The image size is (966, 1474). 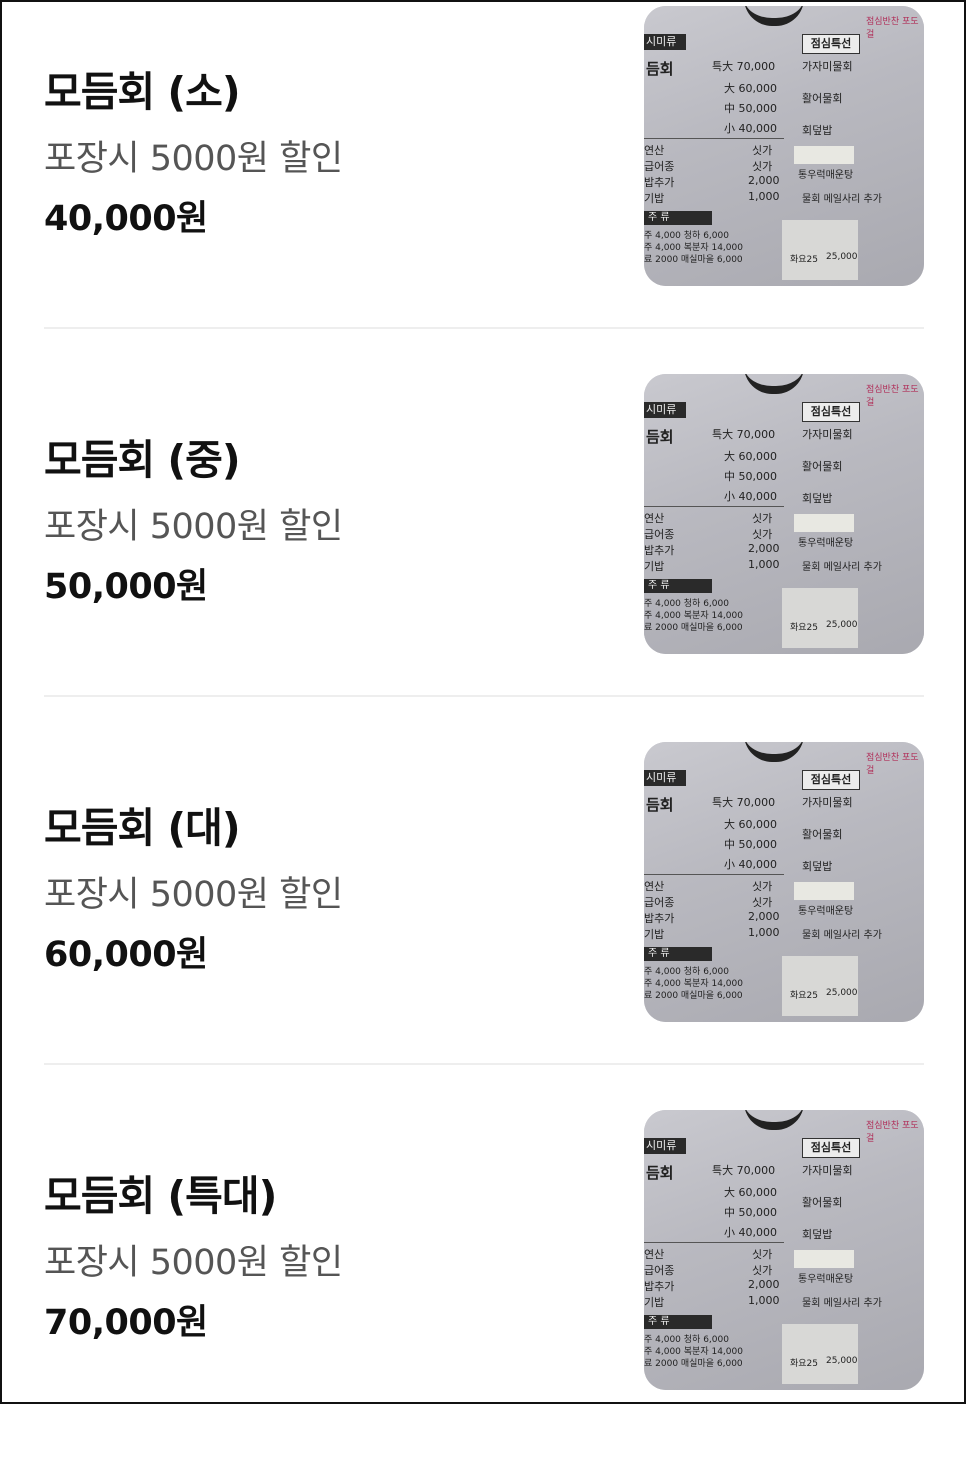 What do you see at coordinates (142, 828) in the screenshot?
I see `item-title: 모듬회 (대)` at bounding box center [142, 828].